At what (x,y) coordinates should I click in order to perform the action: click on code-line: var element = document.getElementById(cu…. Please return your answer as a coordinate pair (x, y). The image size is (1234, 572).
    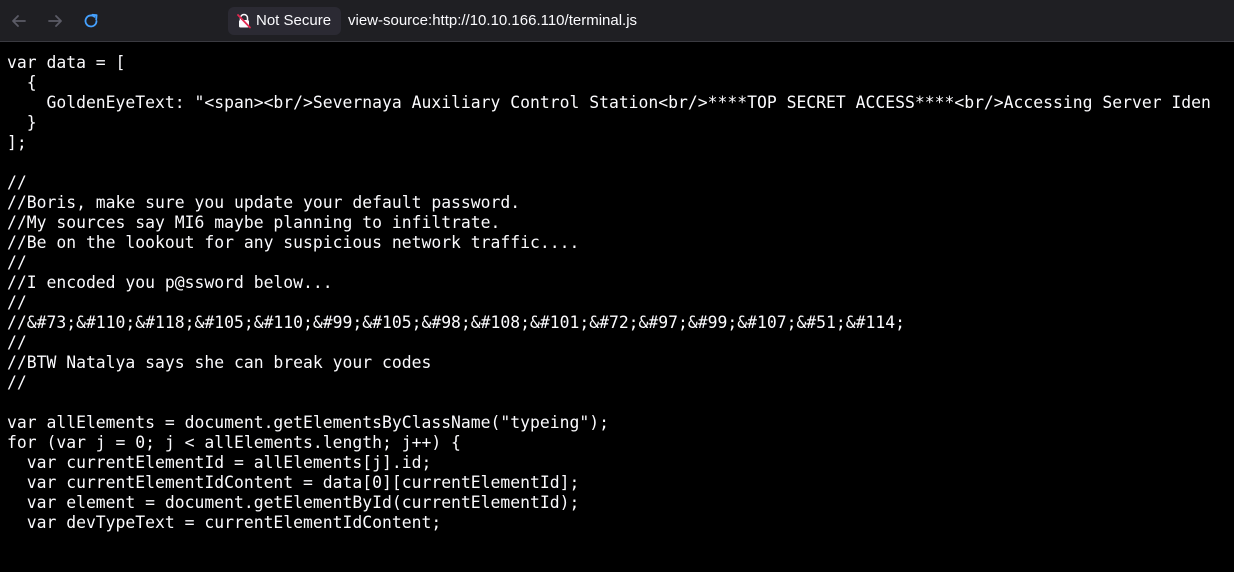
    Looking at the image, I should click on (293, 502).